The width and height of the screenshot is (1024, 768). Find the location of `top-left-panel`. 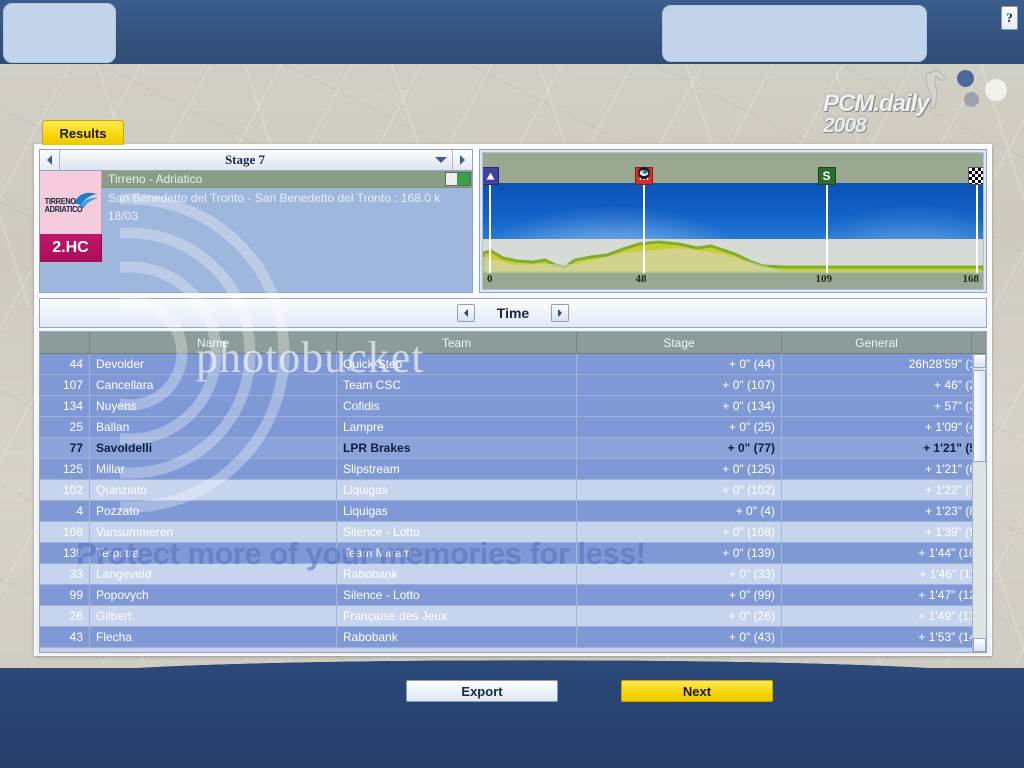

top-left-panel is located at coordinates (59, 33).